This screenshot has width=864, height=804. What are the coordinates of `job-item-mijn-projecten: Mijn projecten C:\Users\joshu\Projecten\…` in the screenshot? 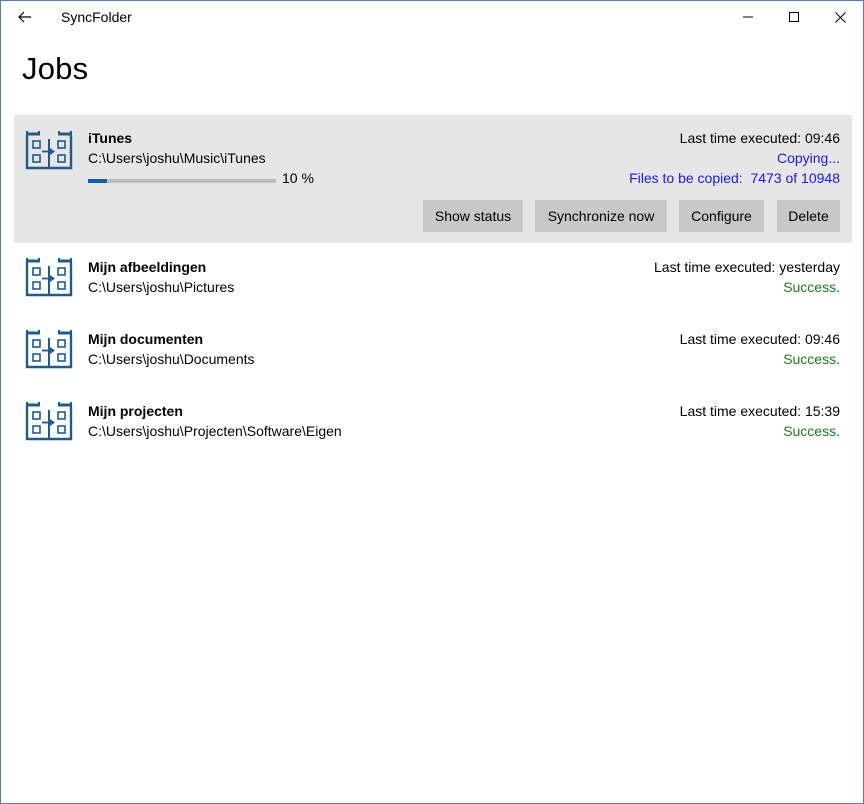 It's located at (433, 424).